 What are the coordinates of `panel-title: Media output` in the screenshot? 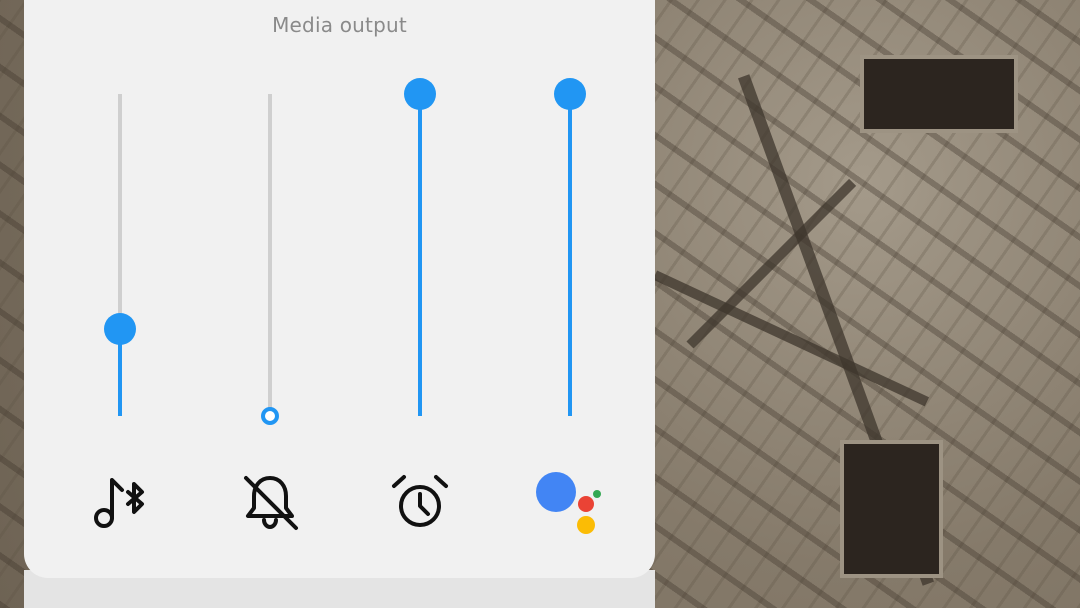 It's located at (339, 25).